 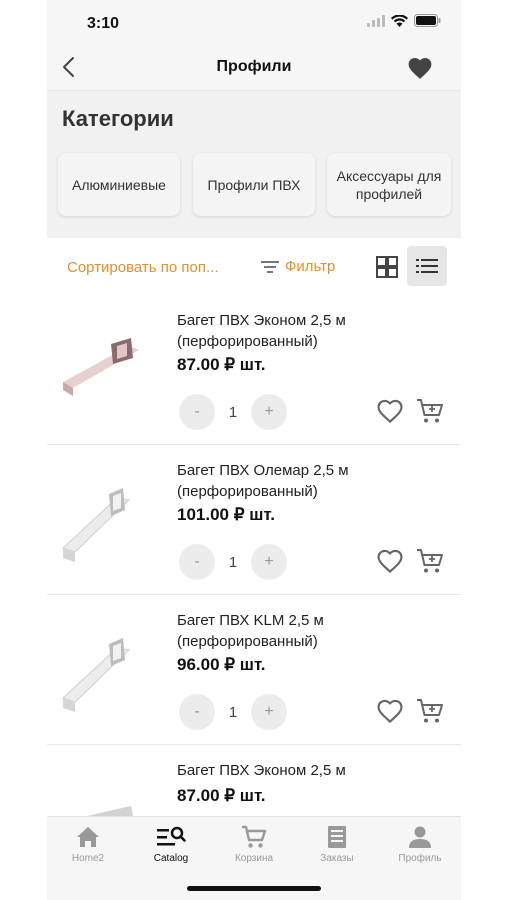 I want to click on product-price: 101.00 ₽ шт., so click(x=226, y=514).